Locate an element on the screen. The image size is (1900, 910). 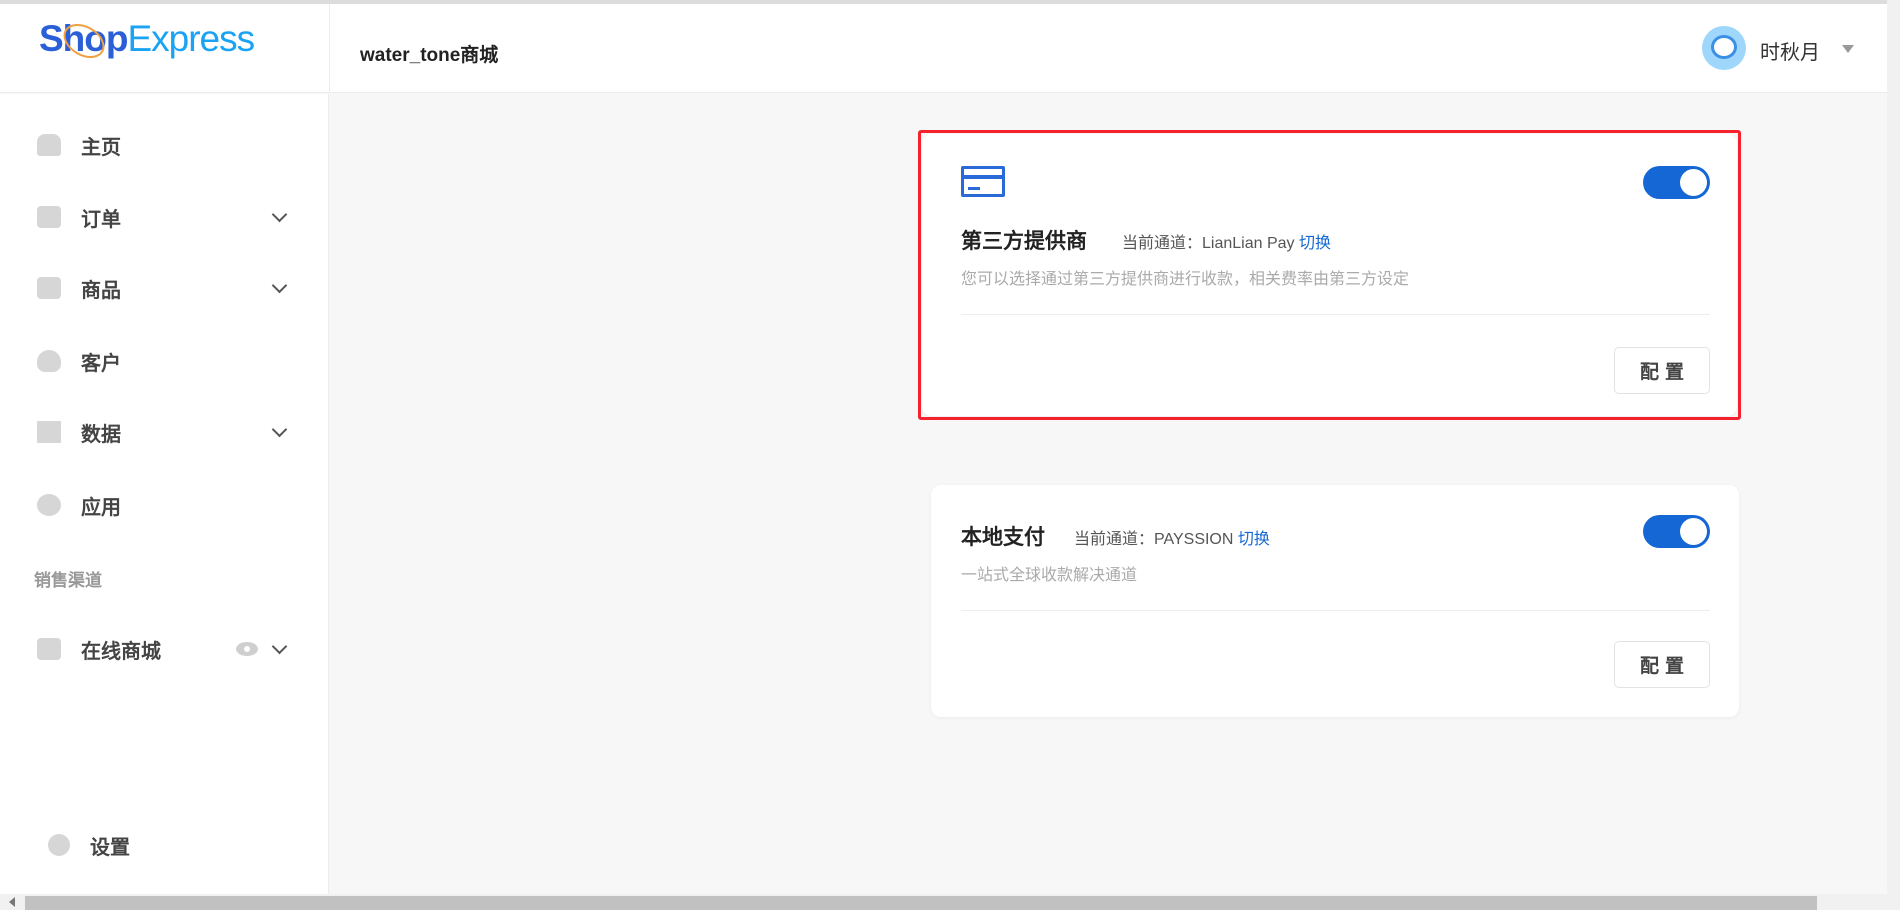
section-sales-channels: 销售渠道 is located at coordinates (68, 580).